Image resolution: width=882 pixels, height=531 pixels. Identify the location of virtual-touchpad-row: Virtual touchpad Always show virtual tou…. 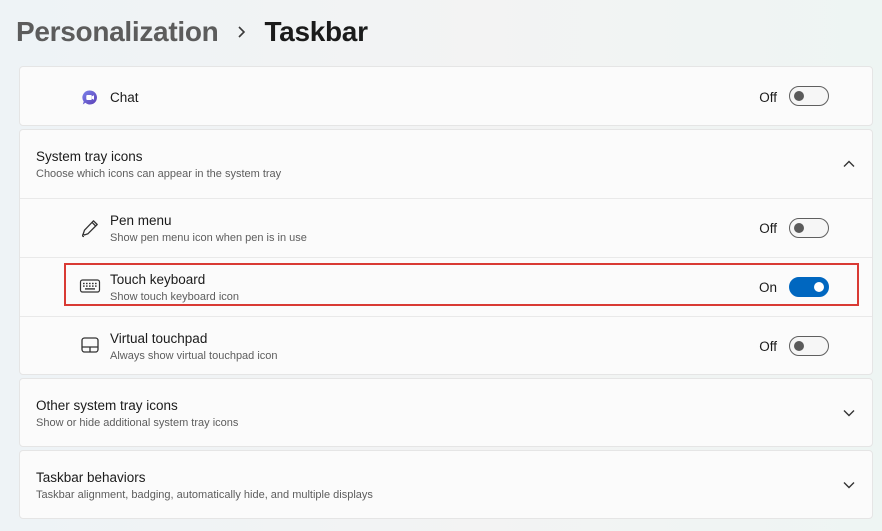
(446, 346).